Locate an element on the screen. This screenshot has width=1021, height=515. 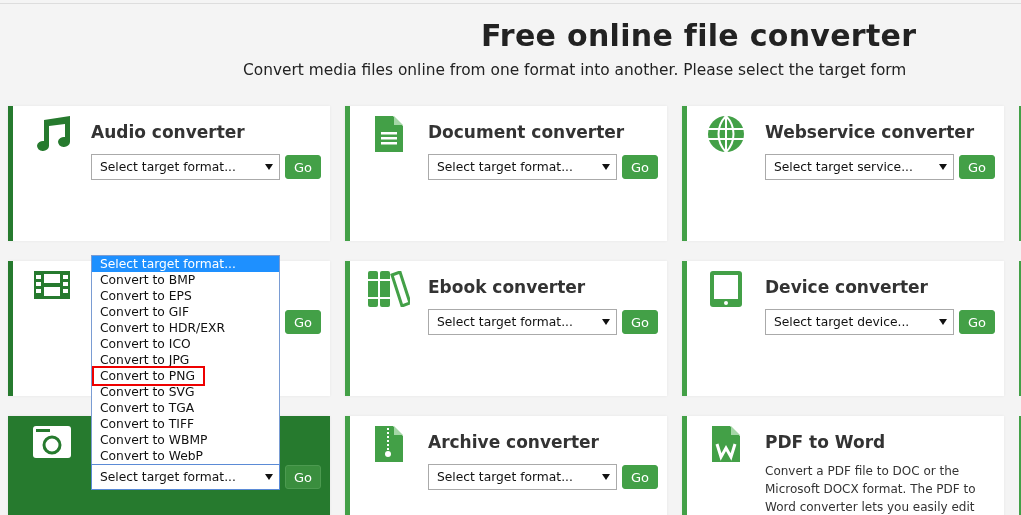
books-icon is located at coordinates (389, 289).